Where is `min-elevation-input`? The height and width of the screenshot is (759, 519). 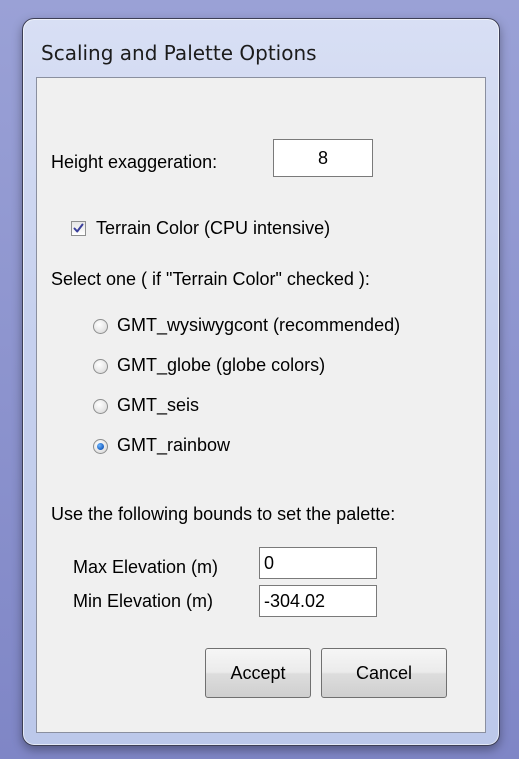 min-elevation-input is located at coordinates (318, 601).